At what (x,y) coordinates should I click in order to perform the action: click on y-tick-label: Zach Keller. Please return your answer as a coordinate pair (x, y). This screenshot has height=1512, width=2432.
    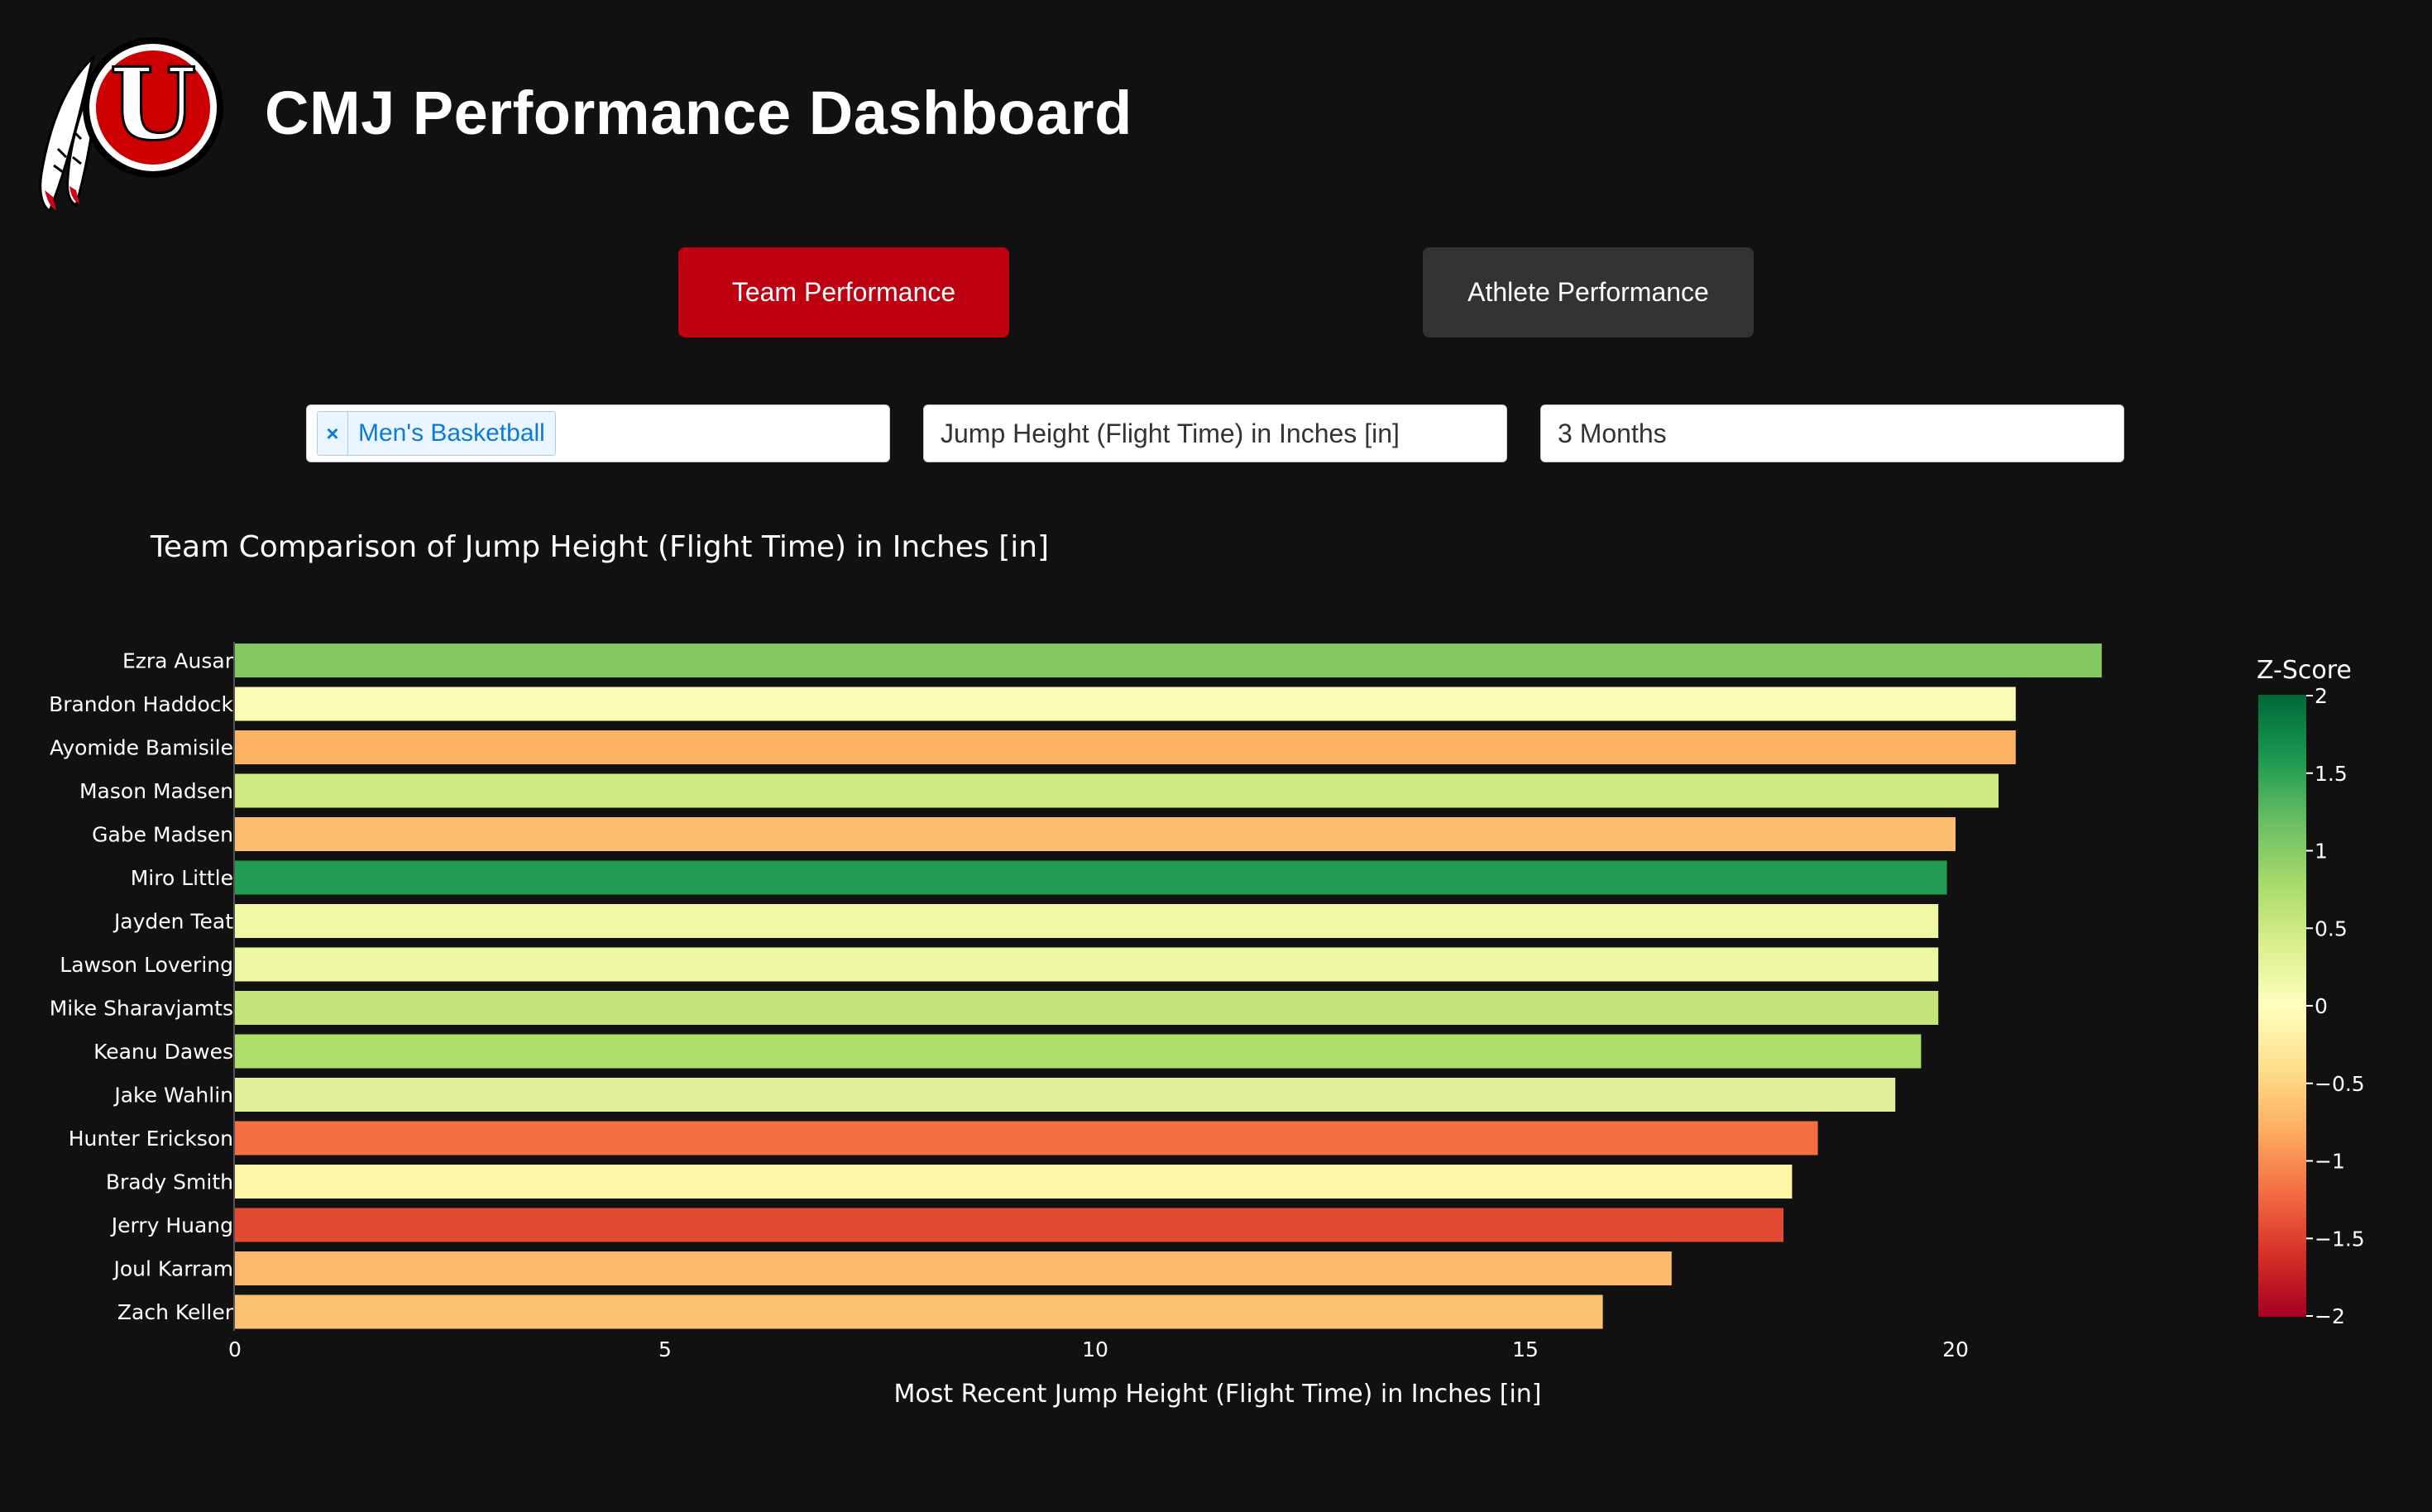
    Looking at the image, I should click on (175, 1312).